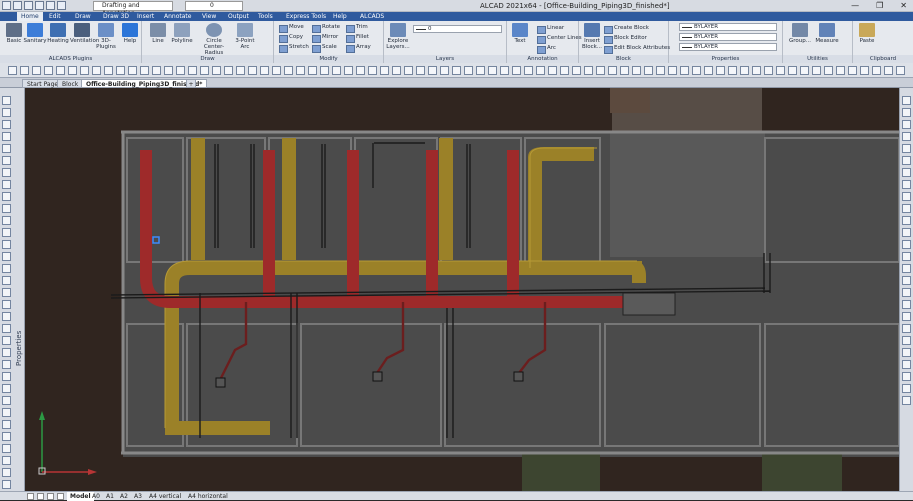 This screenshot has width=913, height=501. Describe the element at coordinates (728, 47) in the screenshot. I see `lineweight-dropdown: BYLAYER` at that location.